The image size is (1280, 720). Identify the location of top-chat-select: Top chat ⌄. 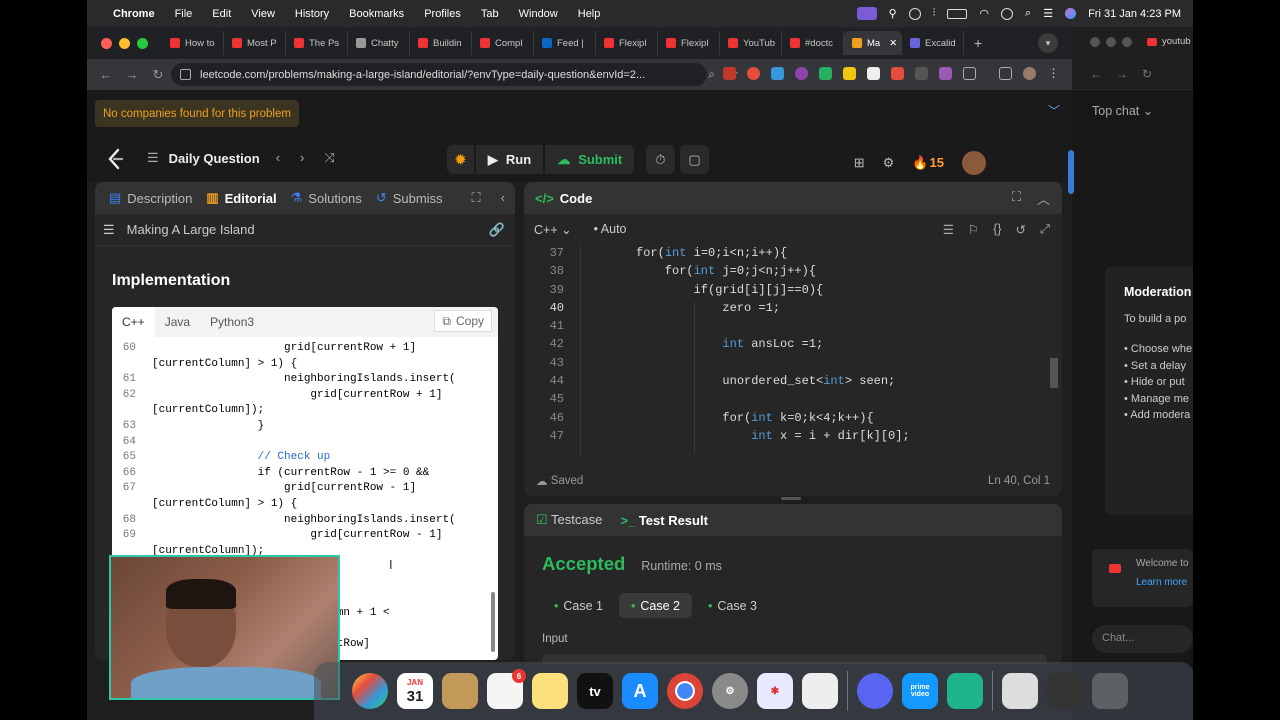
(1122, 110).